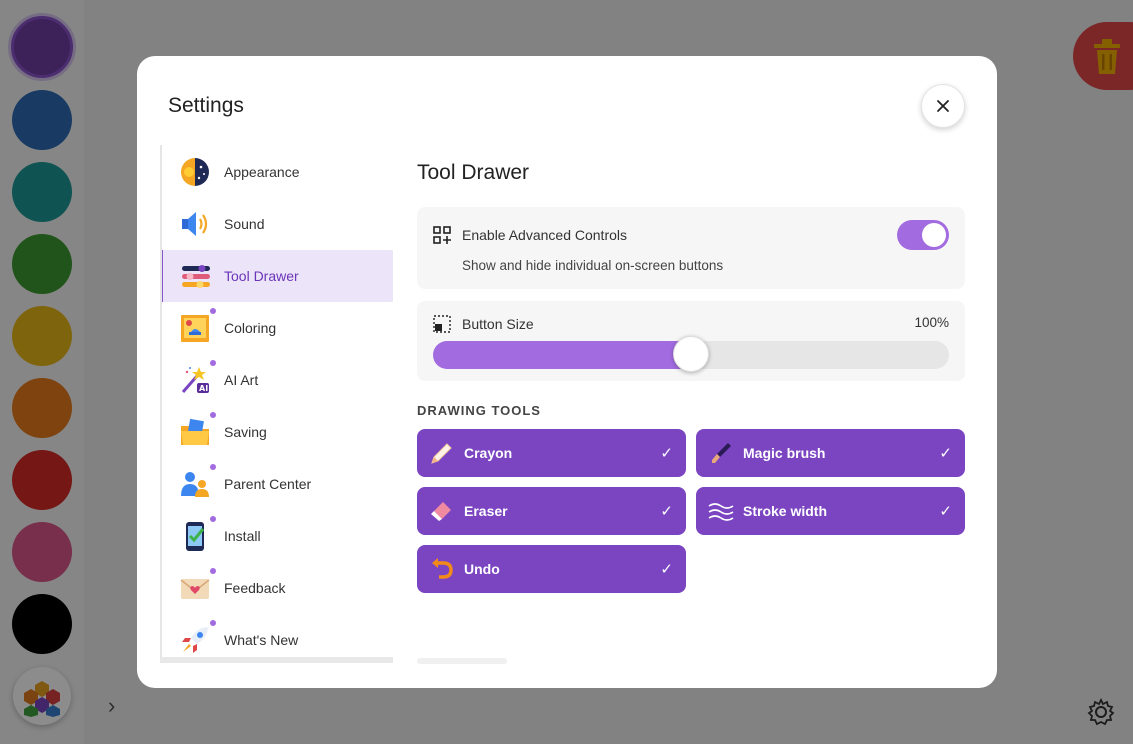  I want to click on nav-item-saving: Saving, so click(277, 432).